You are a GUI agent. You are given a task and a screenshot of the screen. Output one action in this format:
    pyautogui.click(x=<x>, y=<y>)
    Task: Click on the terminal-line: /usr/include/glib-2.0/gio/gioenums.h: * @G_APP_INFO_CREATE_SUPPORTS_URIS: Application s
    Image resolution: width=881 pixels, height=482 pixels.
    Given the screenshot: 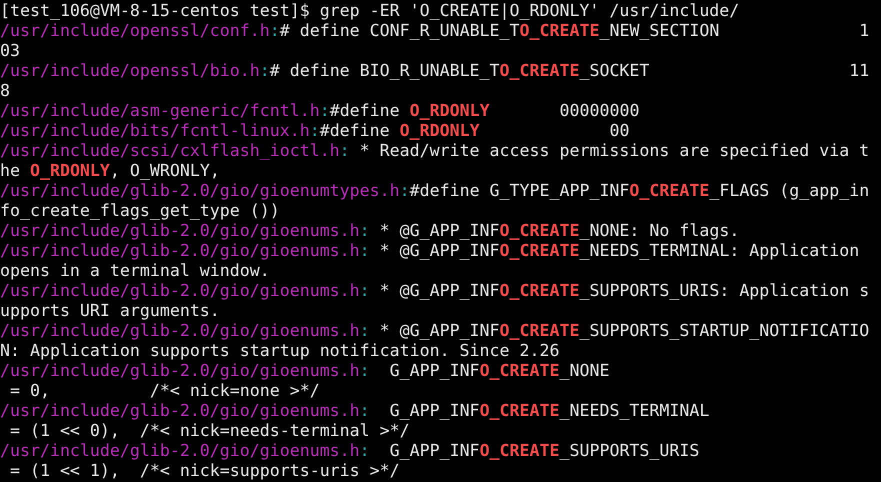 What is the action you would take?
    pyautogui.click(x=435, y=291)
    